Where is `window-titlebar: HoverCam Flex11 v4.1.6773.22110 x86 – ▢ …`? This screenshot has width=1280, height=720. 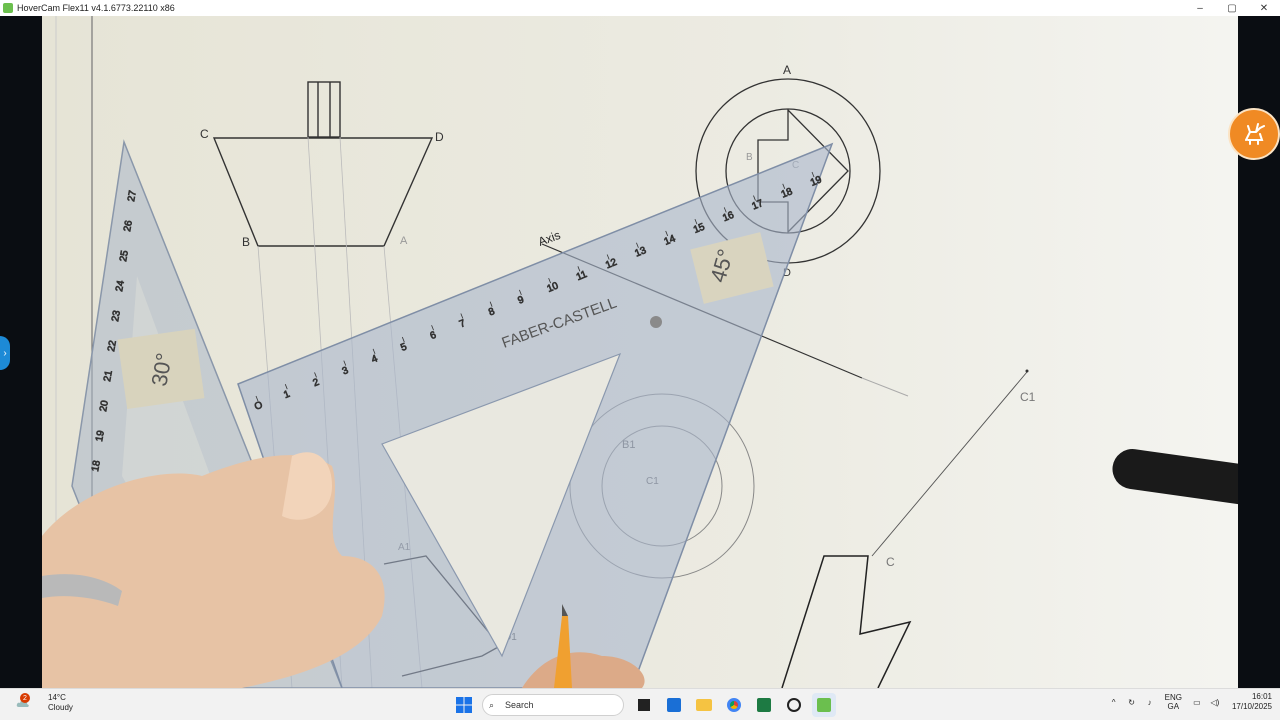
window-titlebar: HoverCam Flex11 v4.1.6773.22110 x86 – ▢ … is located at coordinates (640, 8).